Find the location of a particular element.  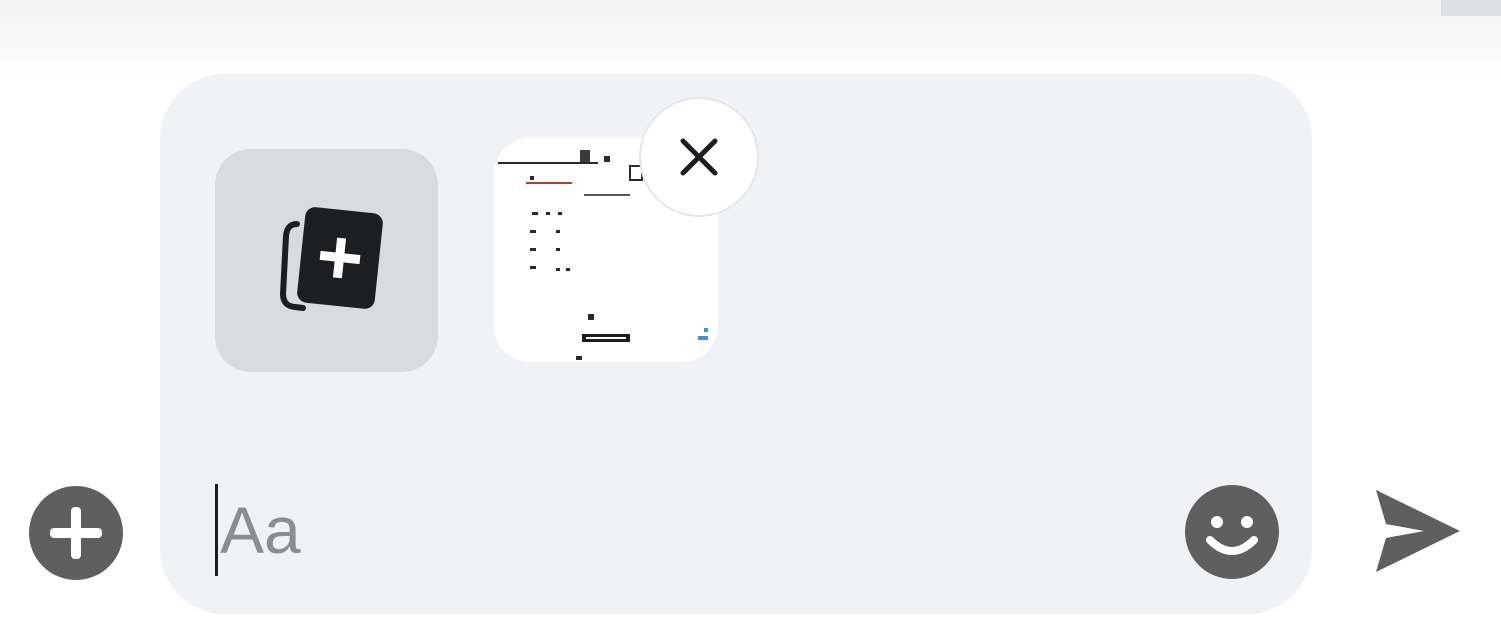

more-actions-button is located at coordinates (76, 533).